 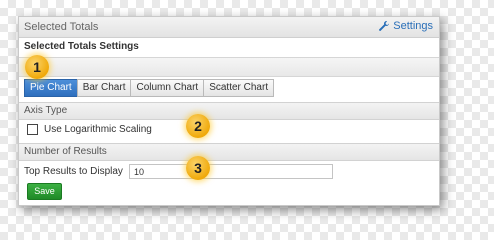 I want to click on wrench-icon, so click(x=384, y=26).